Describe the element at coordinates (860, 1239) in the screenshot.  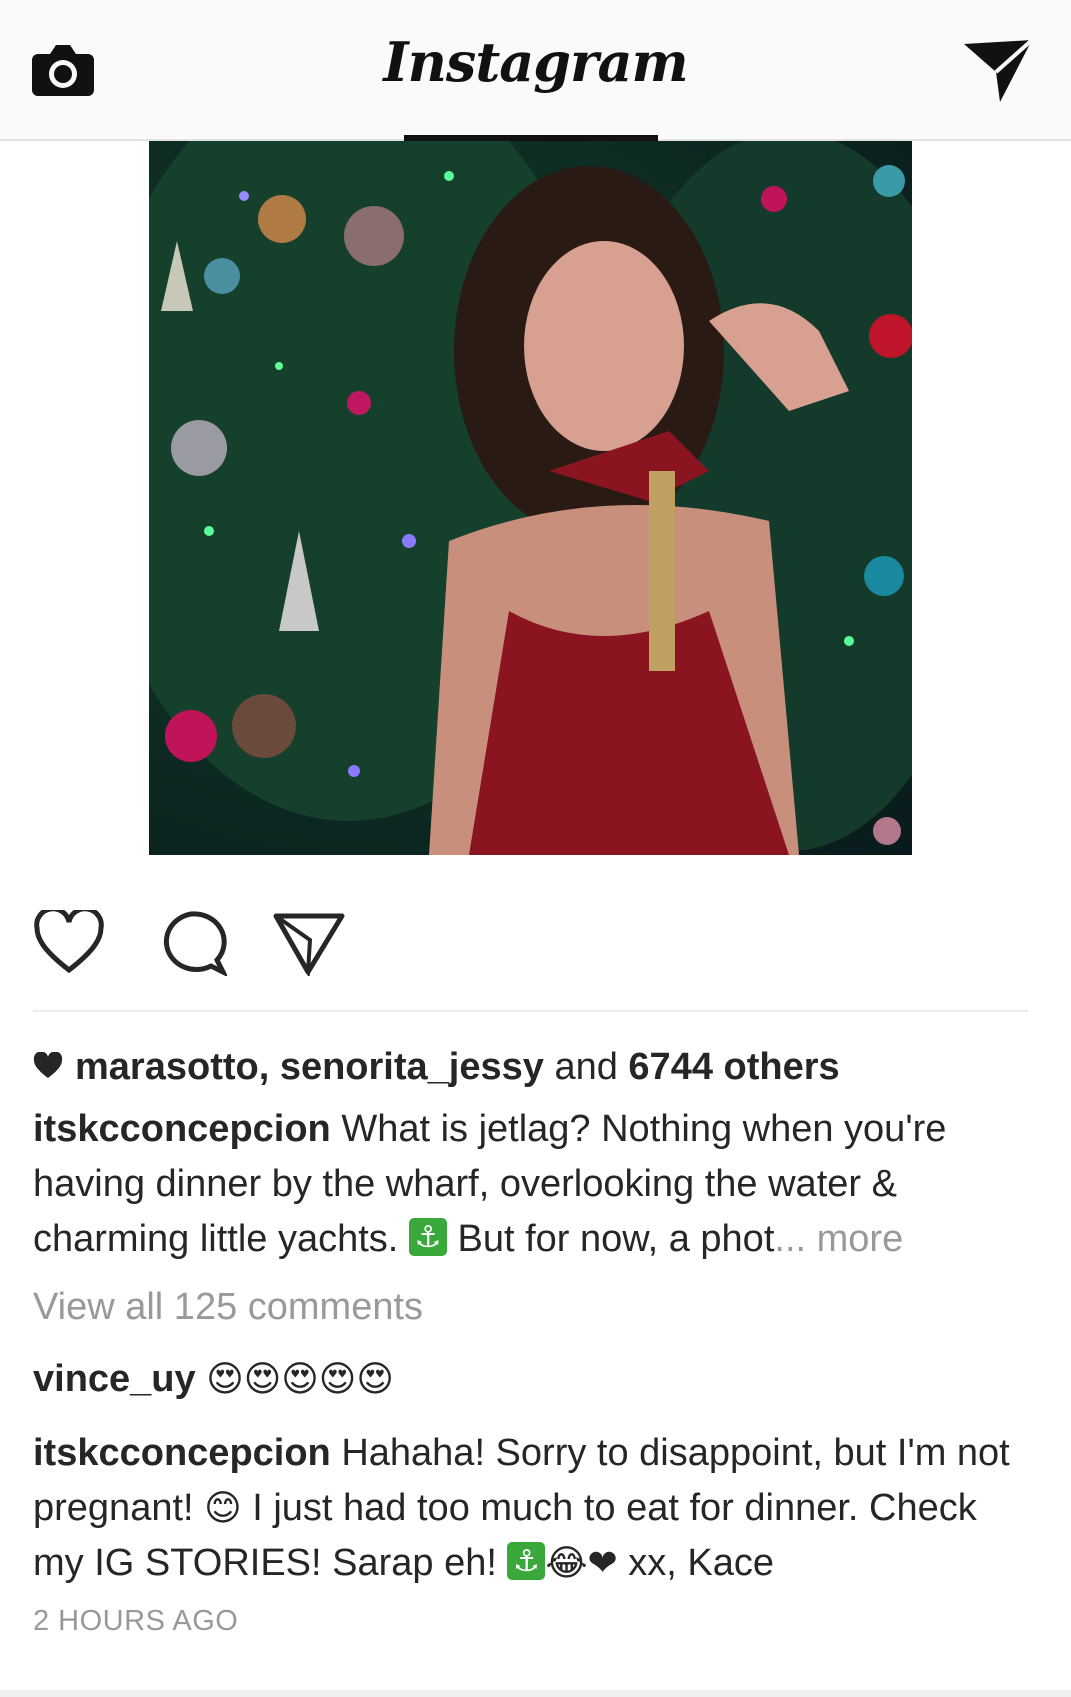
I see `caption-more-link: more` at that location.